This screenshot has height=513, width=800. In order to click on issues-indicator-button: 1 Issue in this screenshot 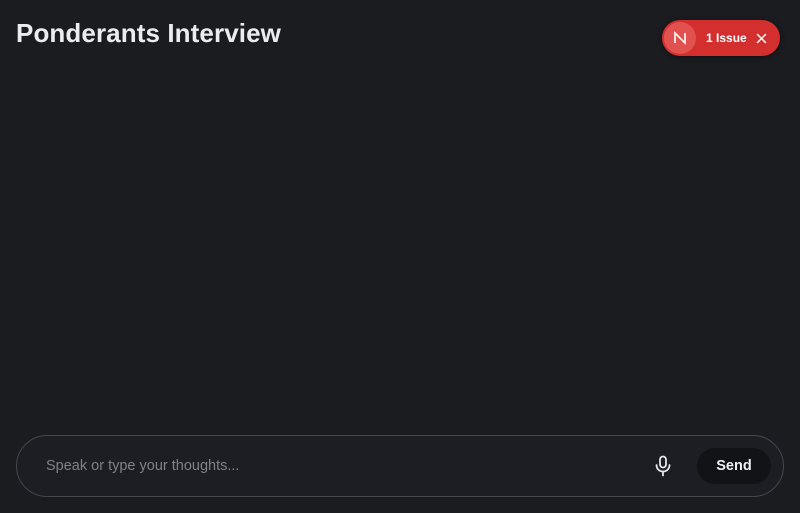, I will do `click(721, 38)`.